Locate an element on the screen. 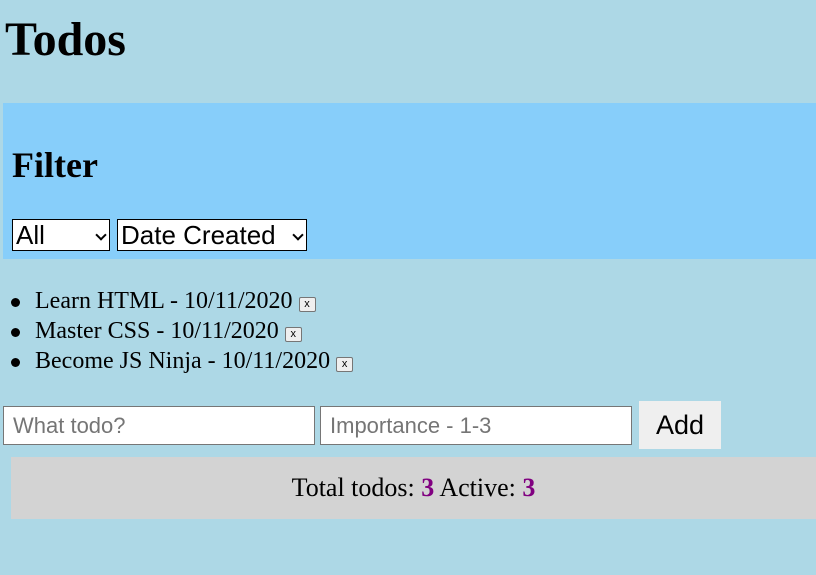 This screenshot has width=816, height=575. active-count: 3 is located at coordinates (529, 487).